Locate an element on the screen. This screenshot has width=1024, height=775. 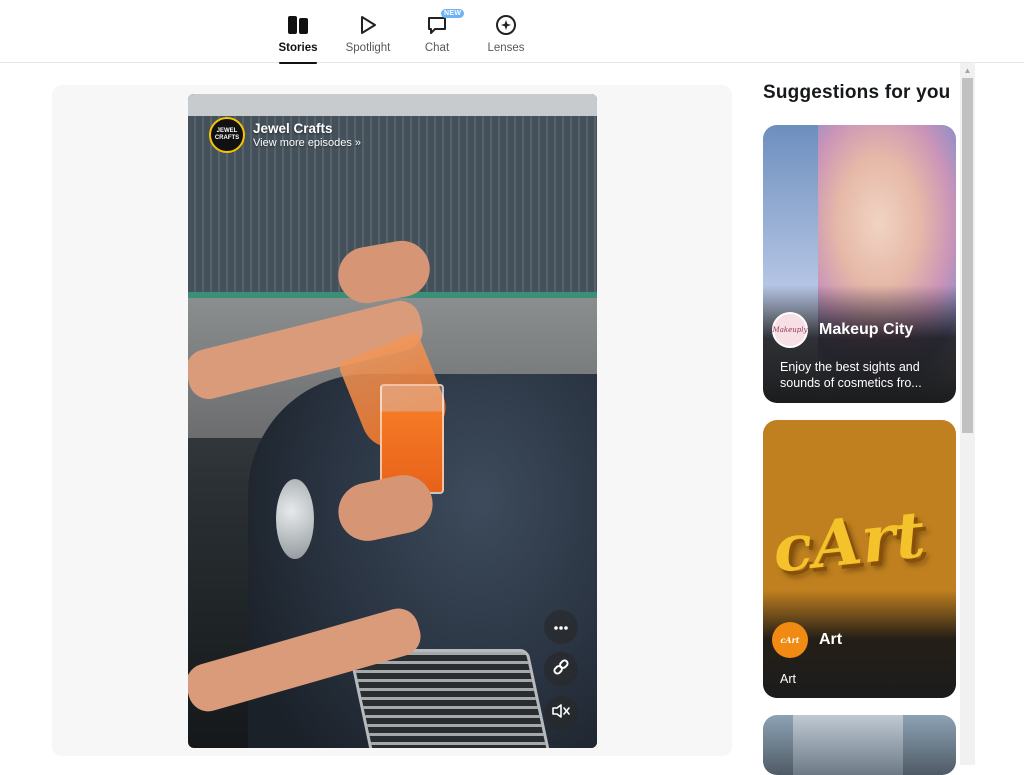
link-icon is located at coordinates (561, 669).